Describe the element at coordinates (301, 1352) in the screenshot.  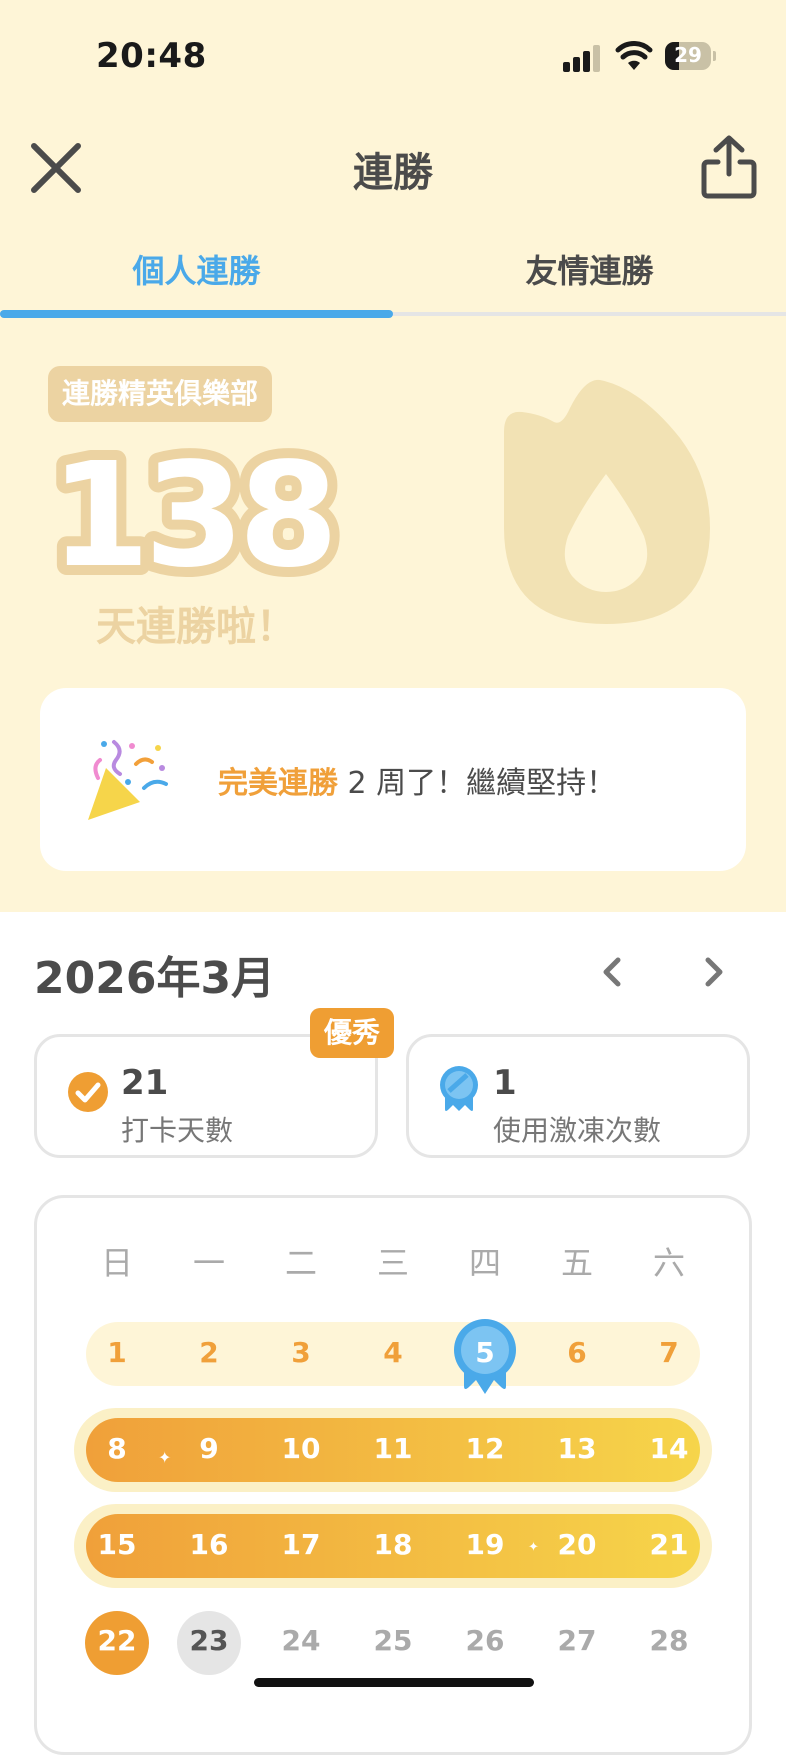
I see `calendar-day: 3` at that location.